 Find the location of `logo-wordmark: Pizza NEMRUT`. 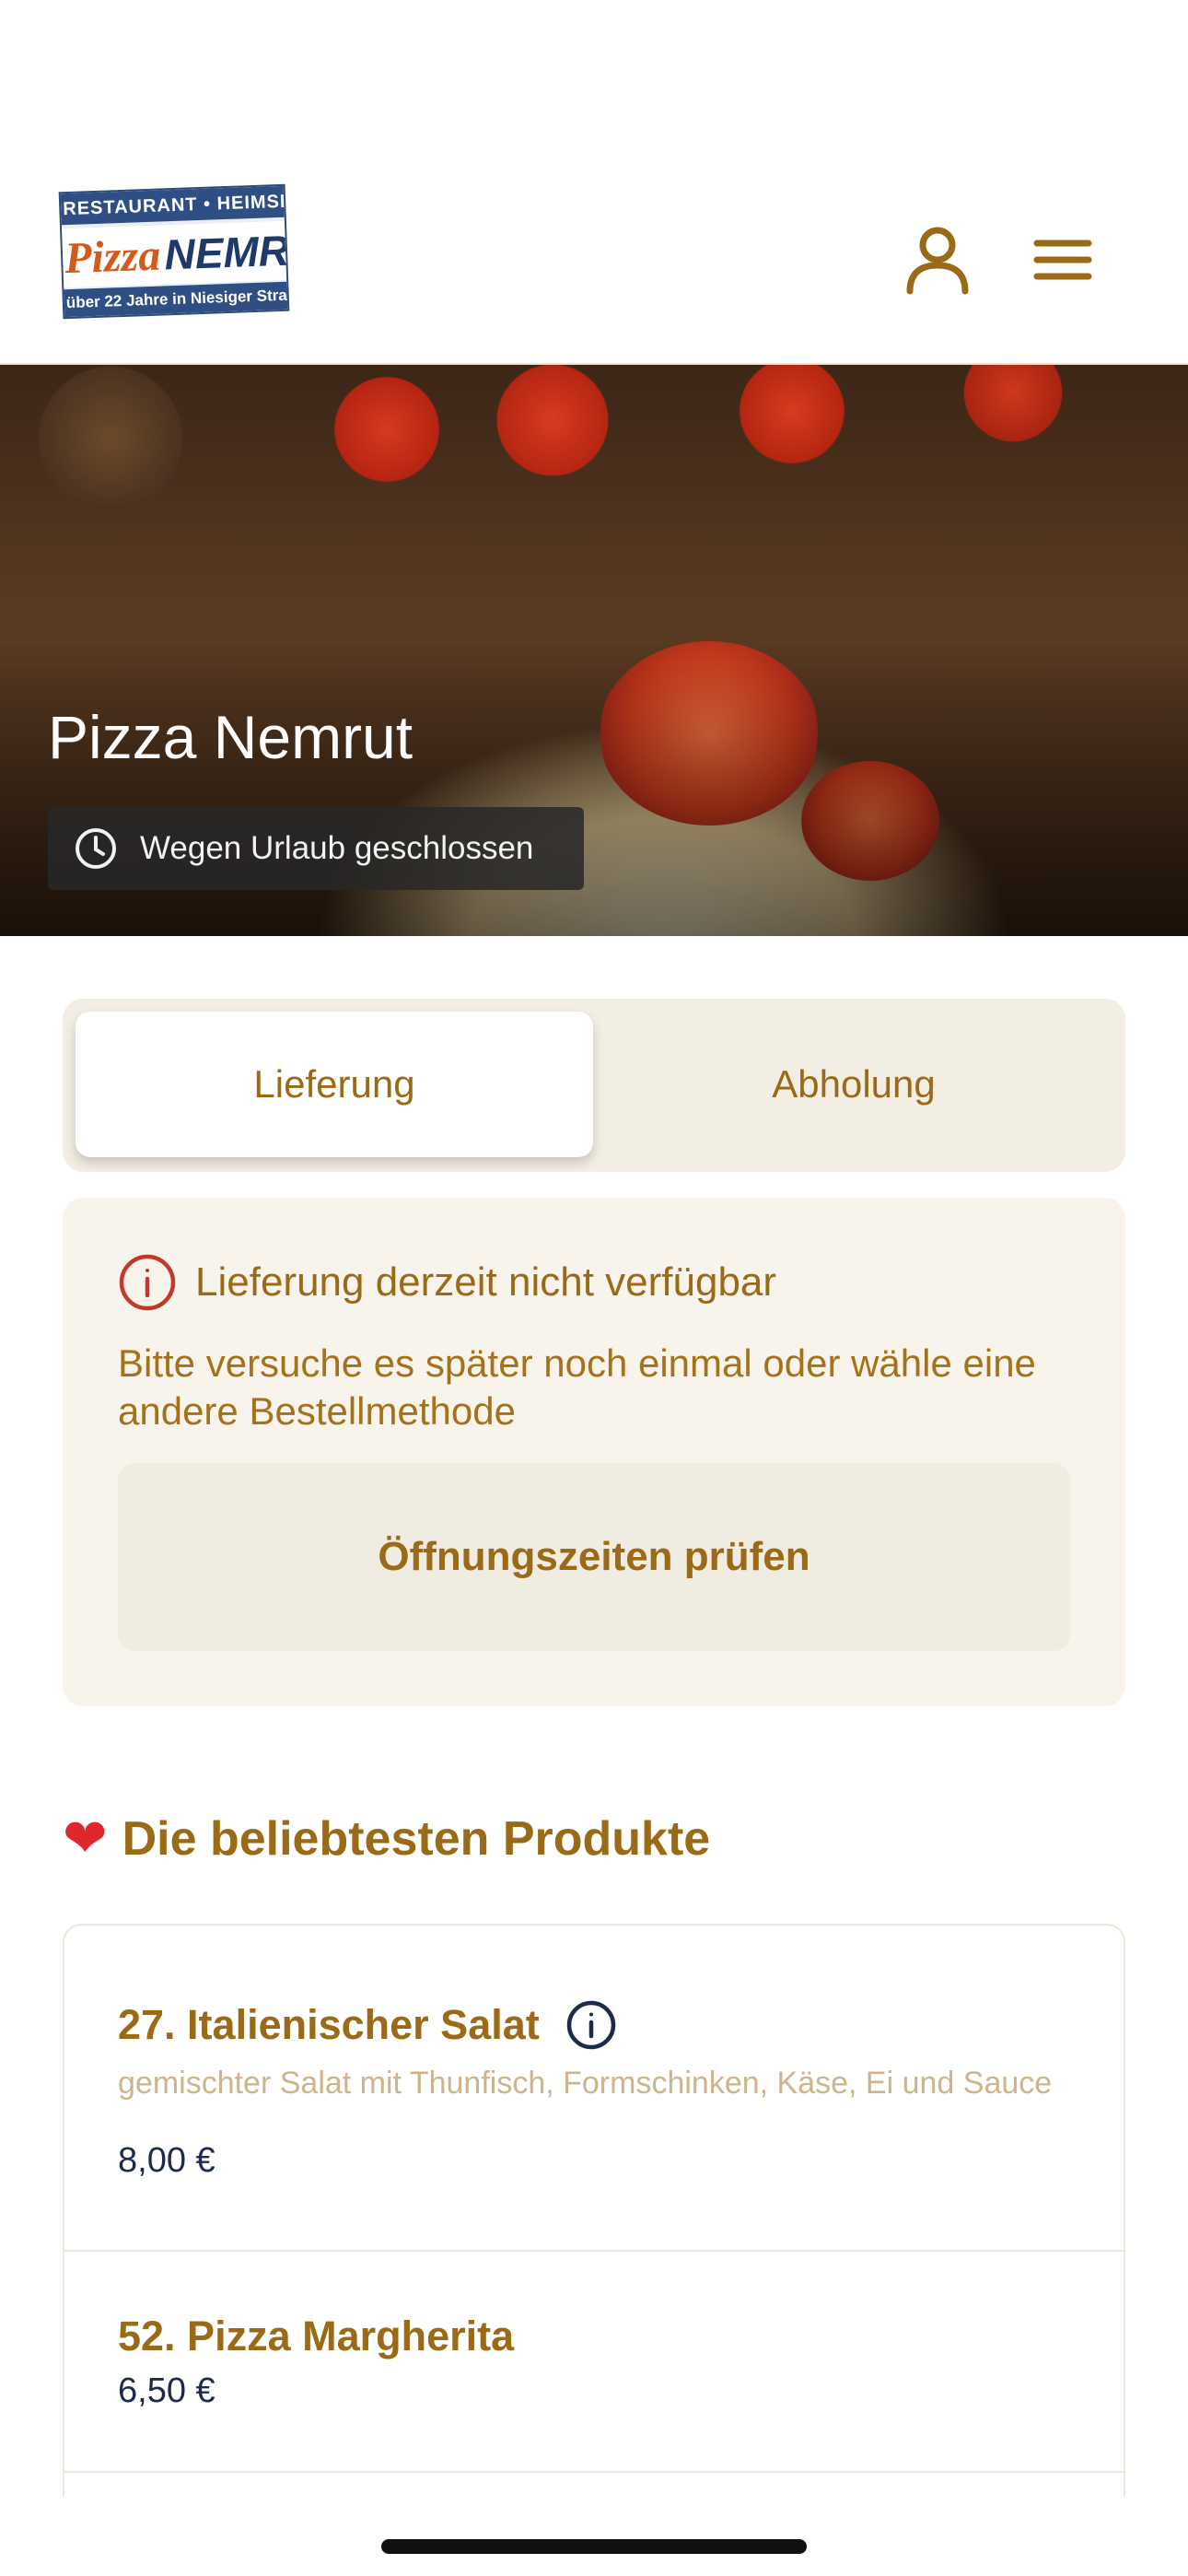

logo-wordmark: Pizza NEMRUT is located at coordinates (174, 254).